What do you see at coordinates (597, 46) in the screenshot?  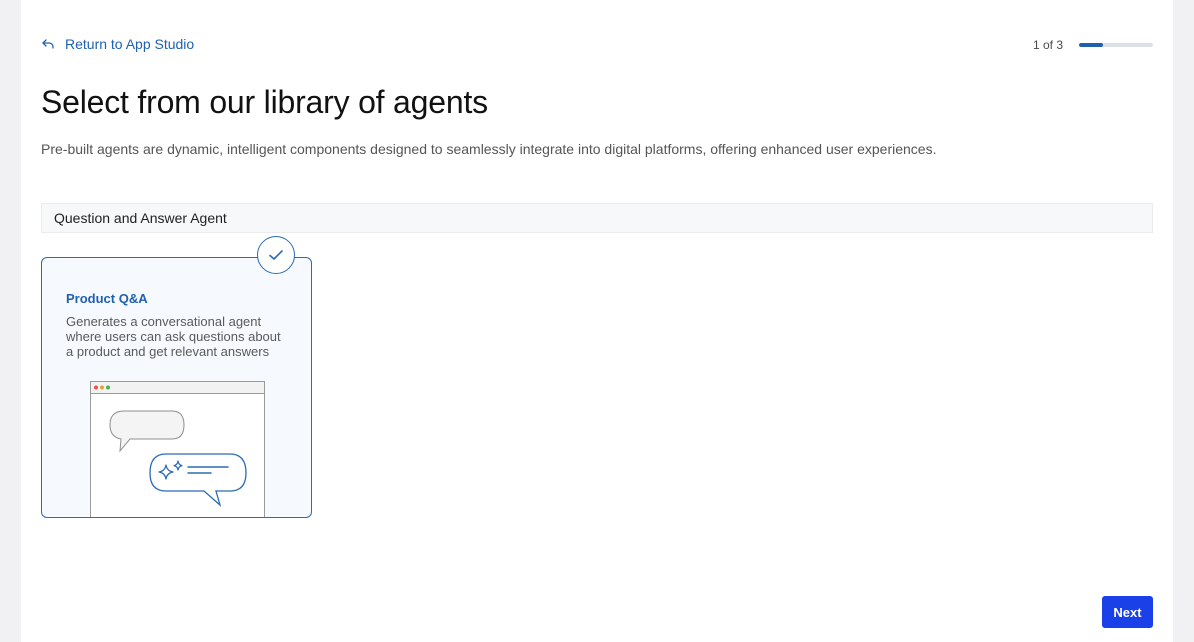 I see `top-bar: Return to App Studio 1 of 3` at bounding box center [597, 46].